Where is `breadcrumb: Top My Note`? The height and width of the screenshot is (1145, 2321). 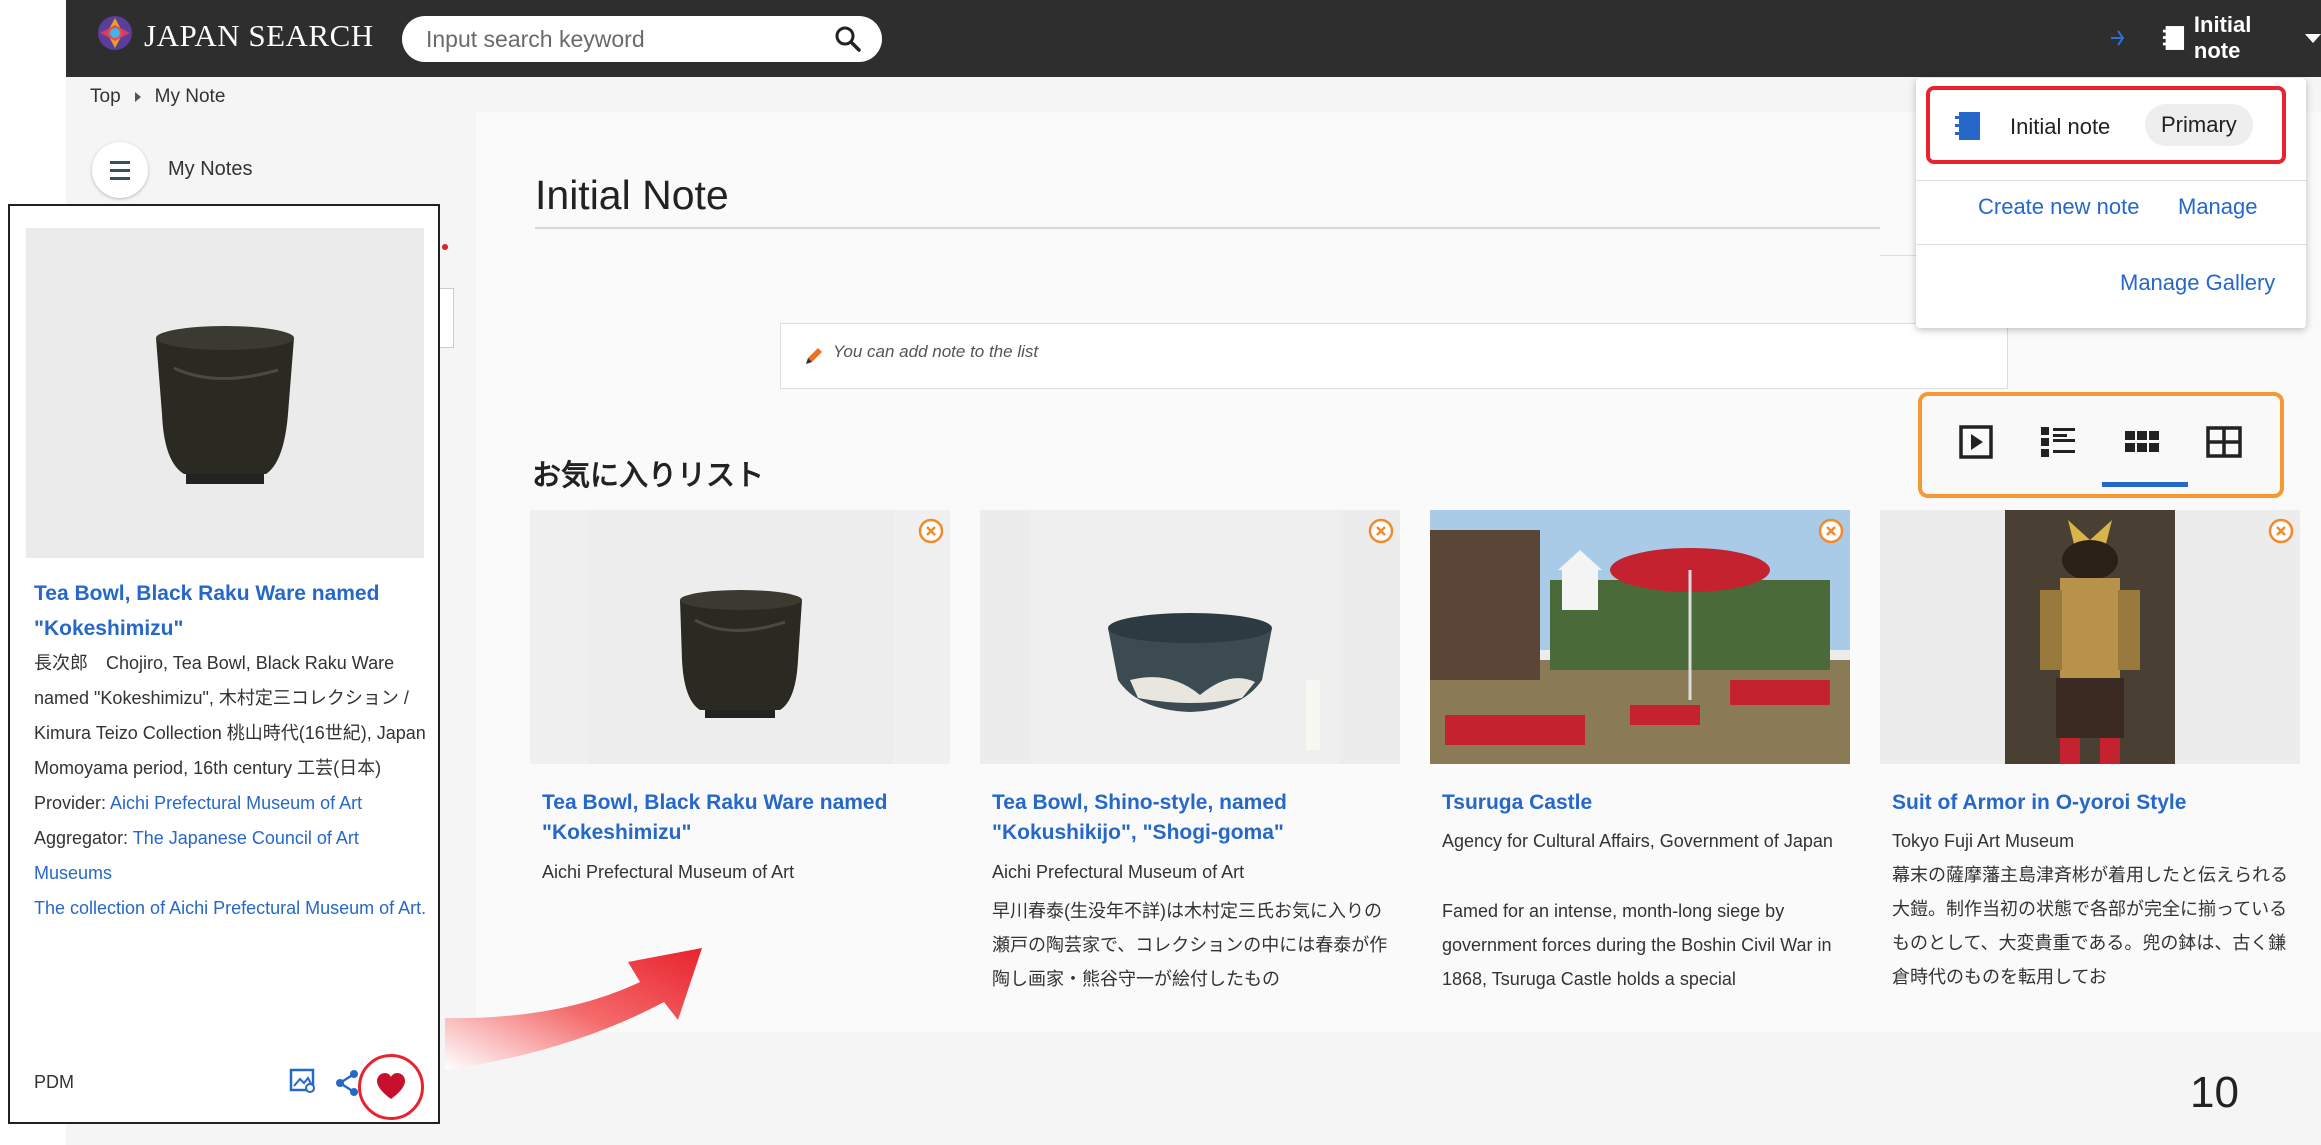
breadcrumb: Top My Note is located at coordinates (157, 97).